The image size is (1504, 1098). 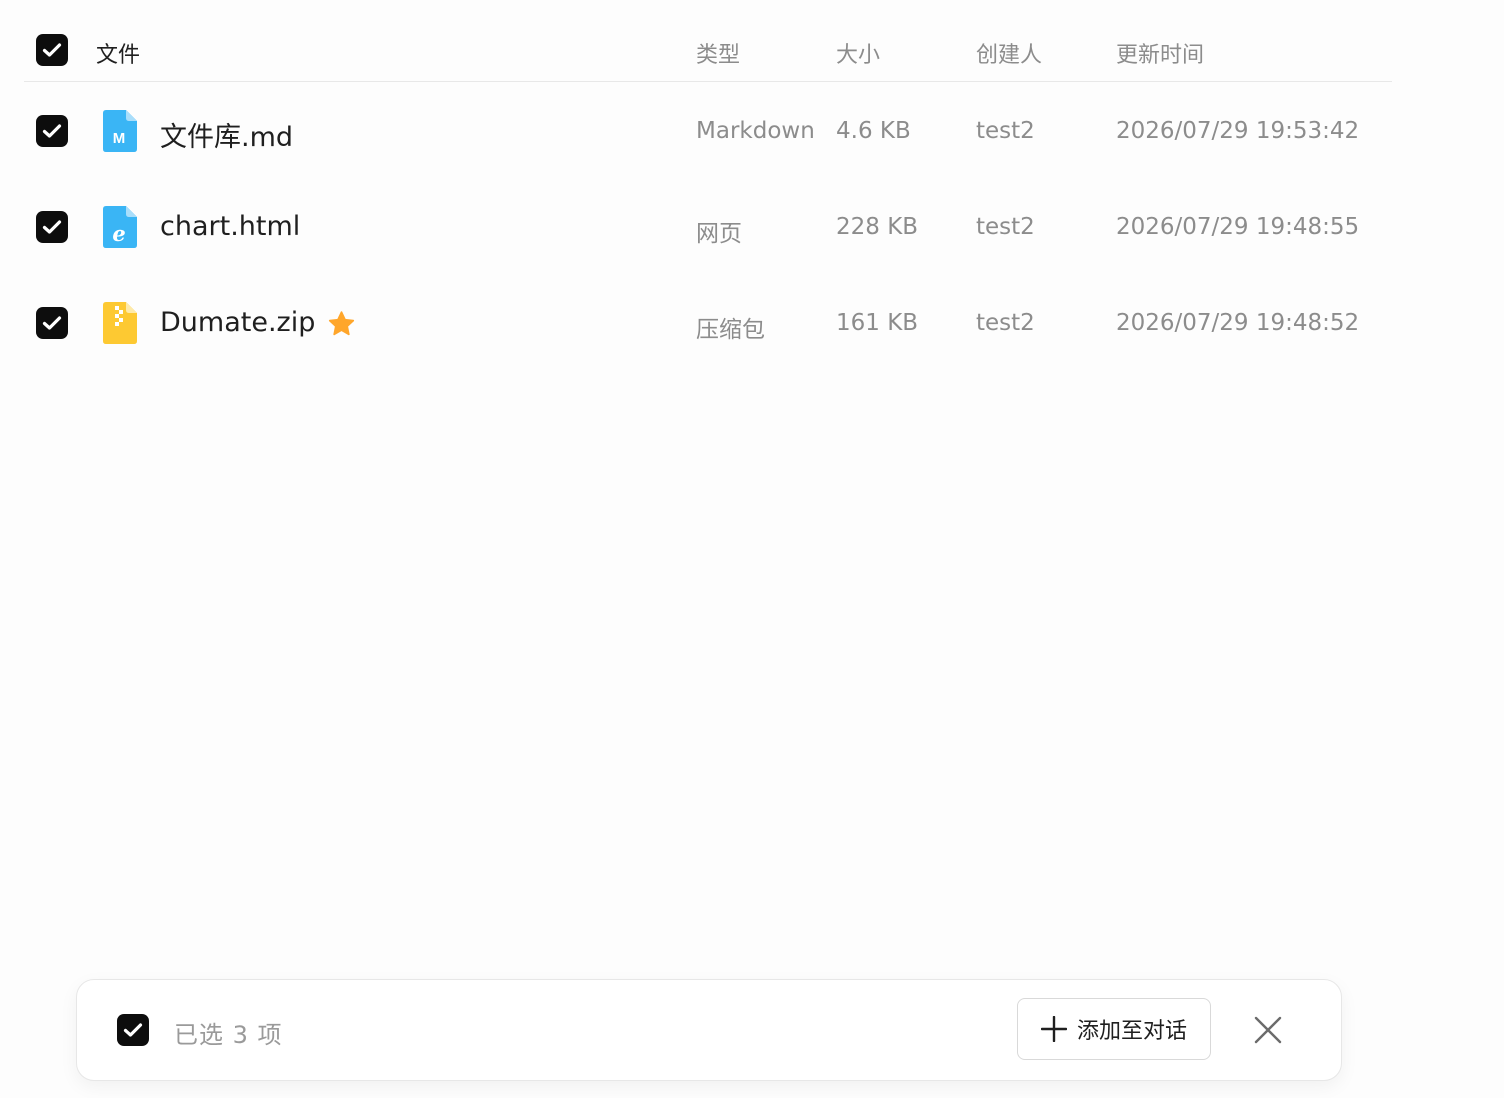 I want to click on select-all-checkbox, so click(x=52, y=50).